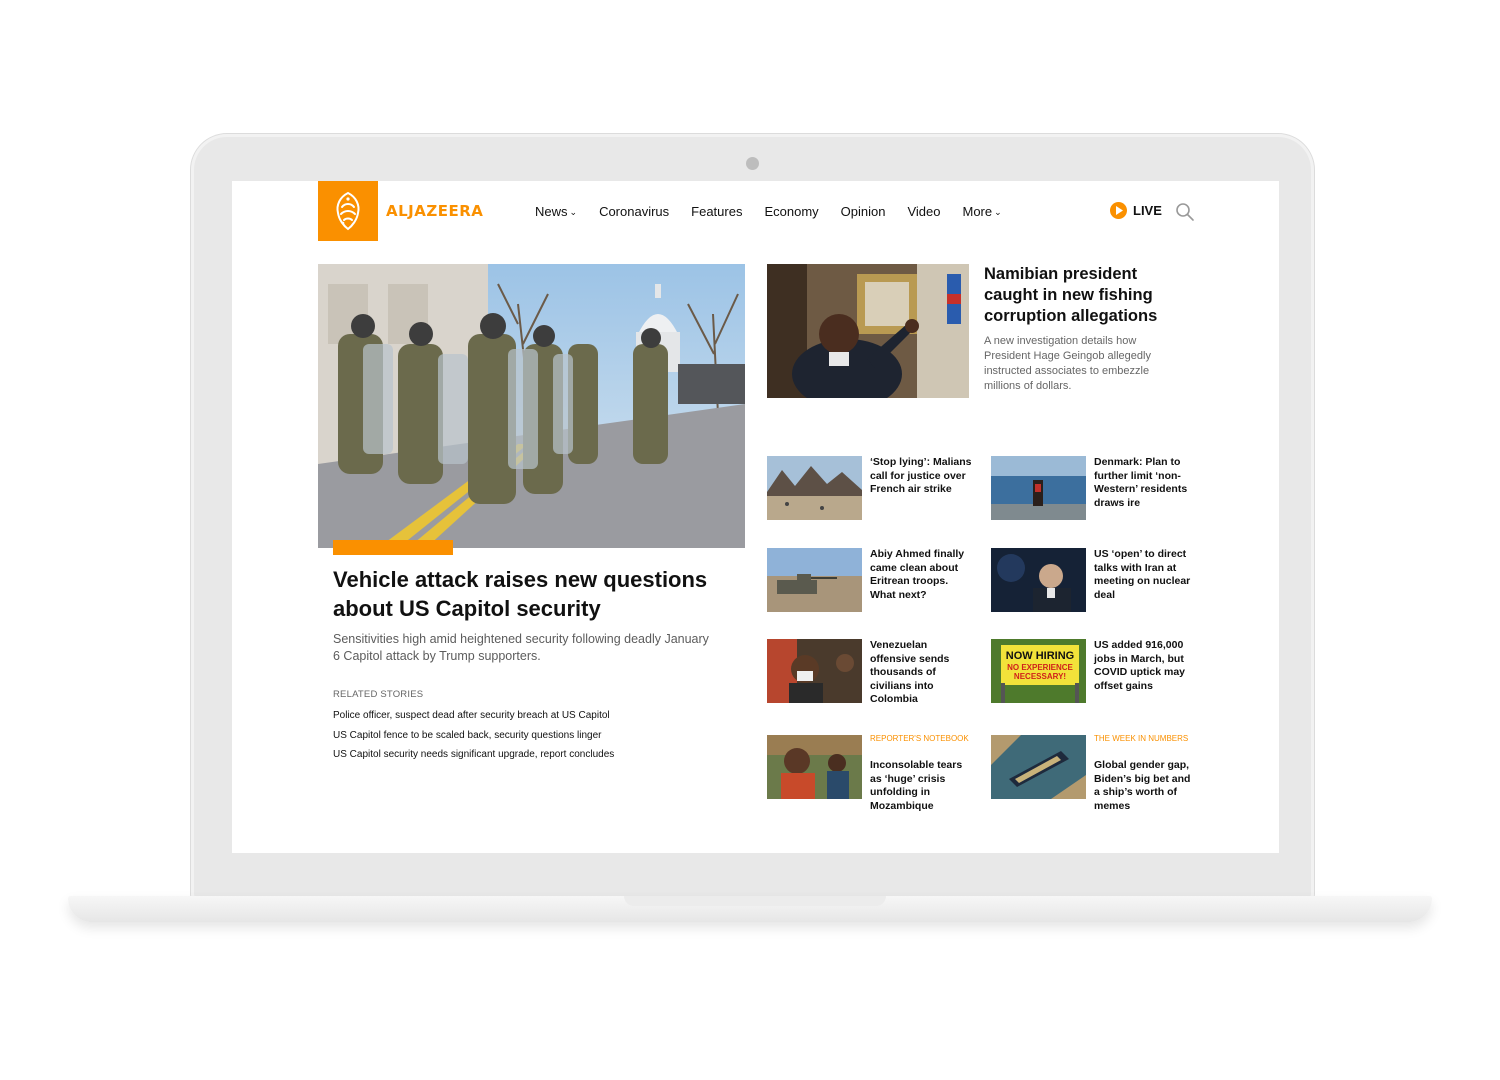  I want to click on svg-text: NECESSARY!, so click(1040, 676).